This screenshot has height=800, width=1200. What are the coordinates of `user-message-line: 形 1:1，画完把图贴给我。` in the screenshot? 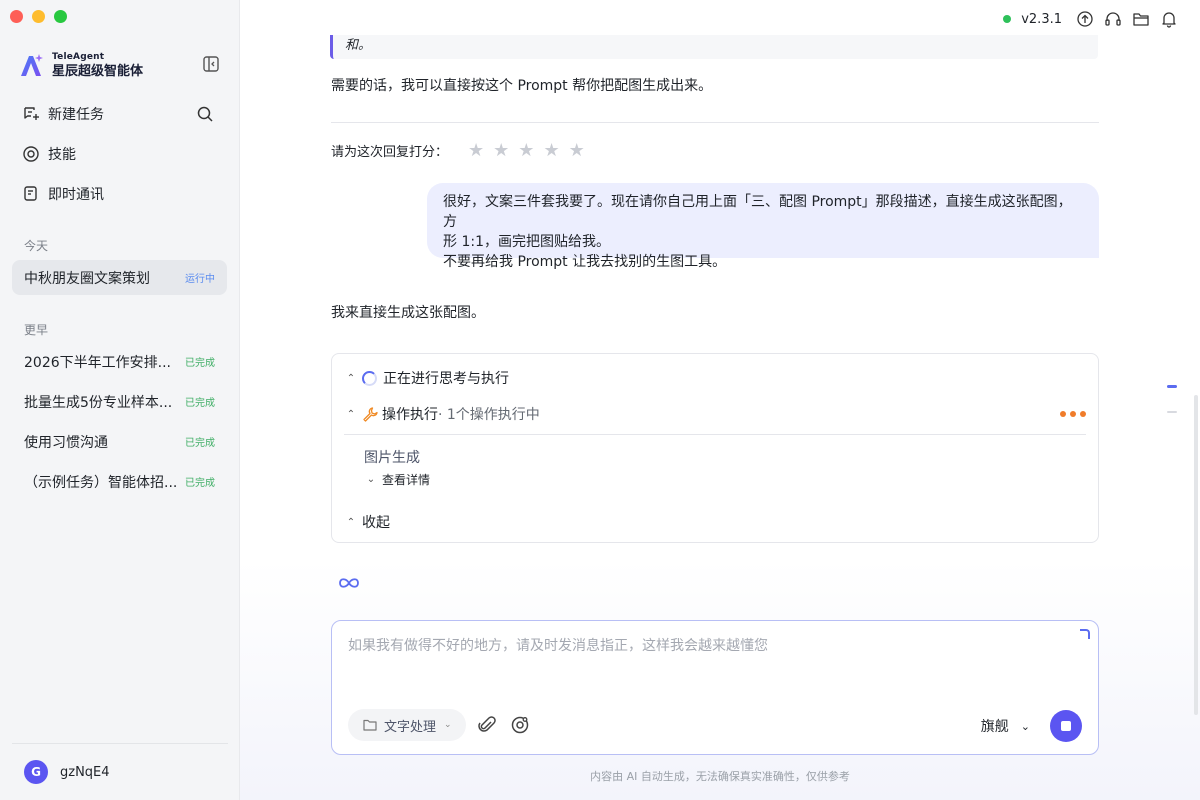 It's located at (526, 242).